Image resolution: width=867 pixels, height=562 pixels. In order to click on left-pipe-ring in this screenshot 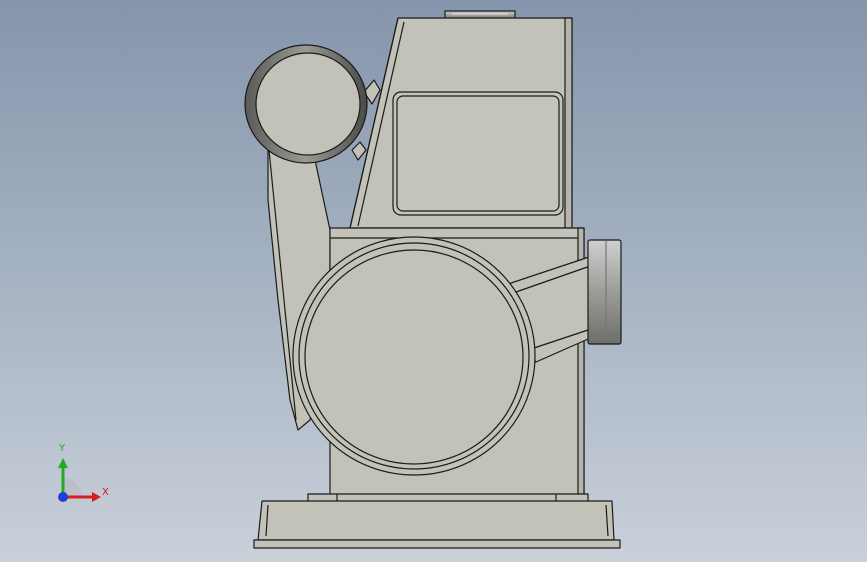, I will do `click(306, 104)`.